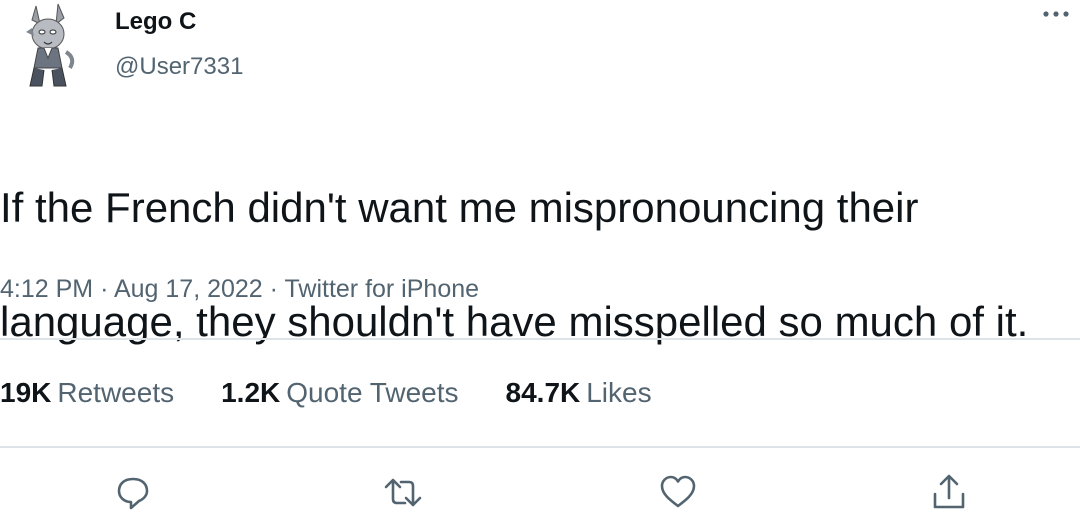  What do you see at coordinates (116, 392) in the screenshot?
I see `stat-label: Retweets` at bounding box center [116, 392].